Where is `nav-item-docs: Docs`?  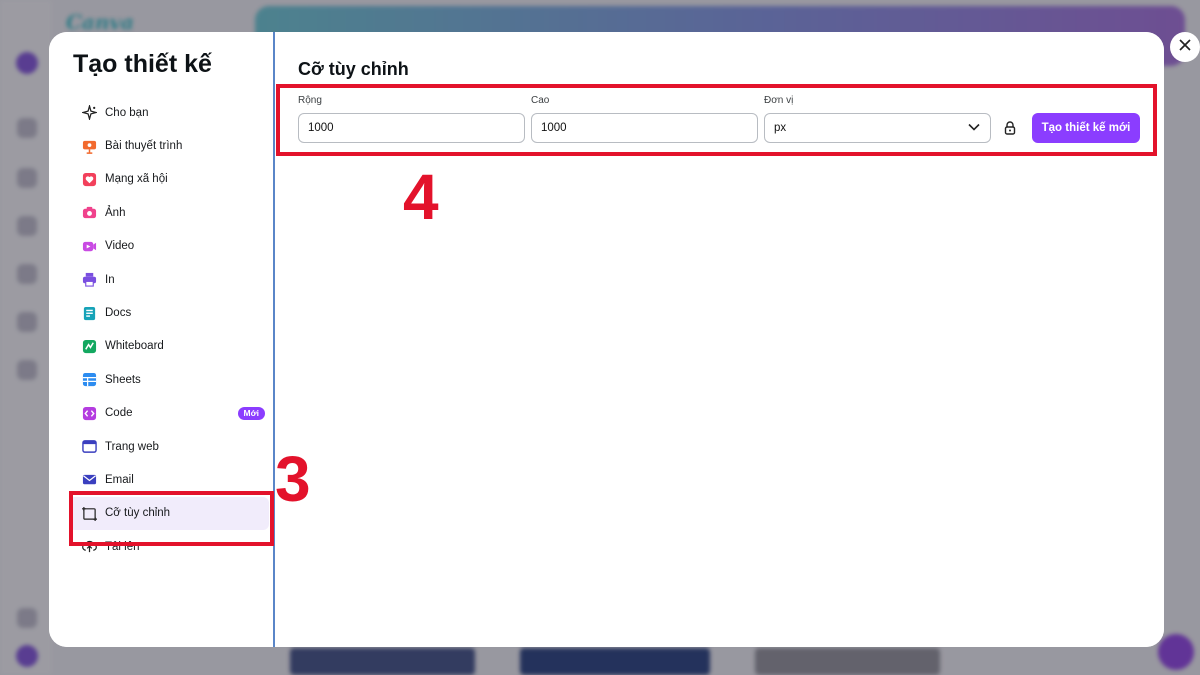
nav-item-docs: Docs is located at coordinates (169, 312).